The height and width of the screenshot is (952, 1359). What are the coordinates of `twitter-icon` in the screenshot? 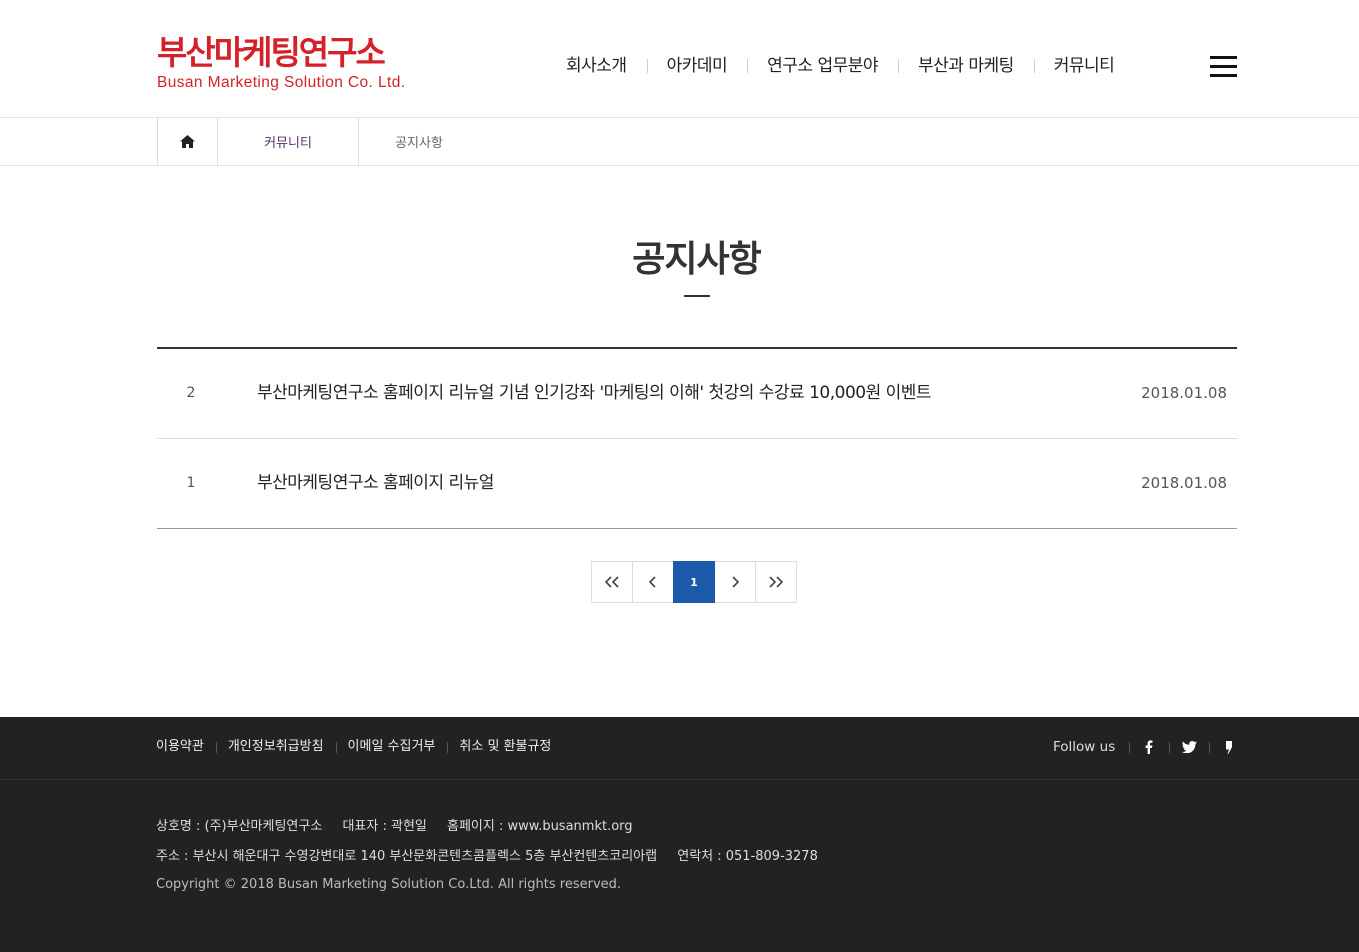 It's located at (1189, 747).